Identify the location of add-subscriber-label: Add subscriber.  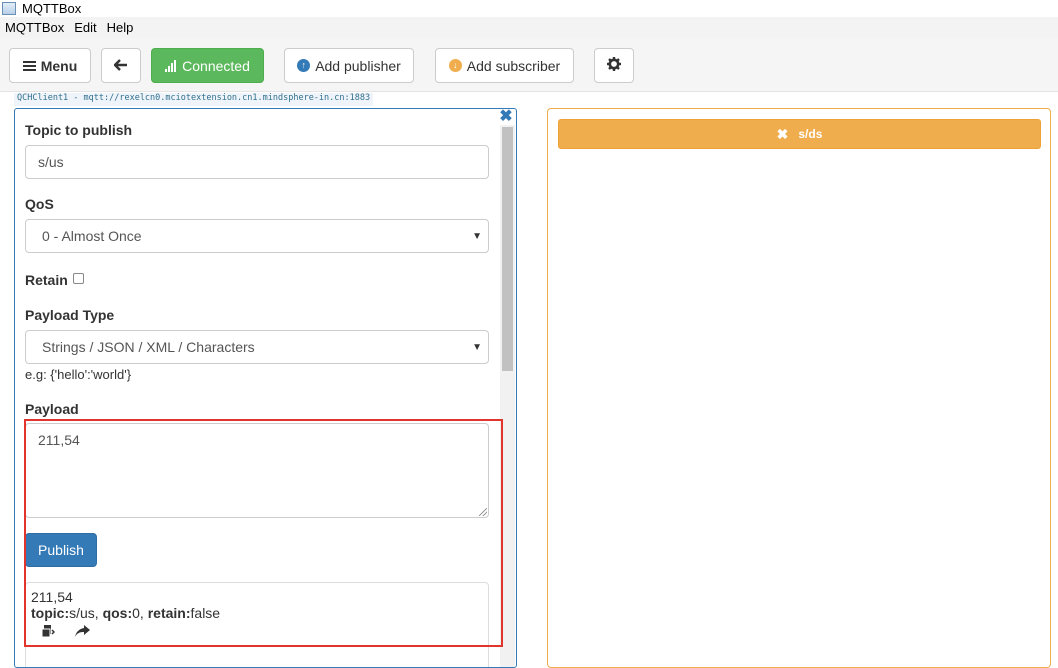
(513, 65).